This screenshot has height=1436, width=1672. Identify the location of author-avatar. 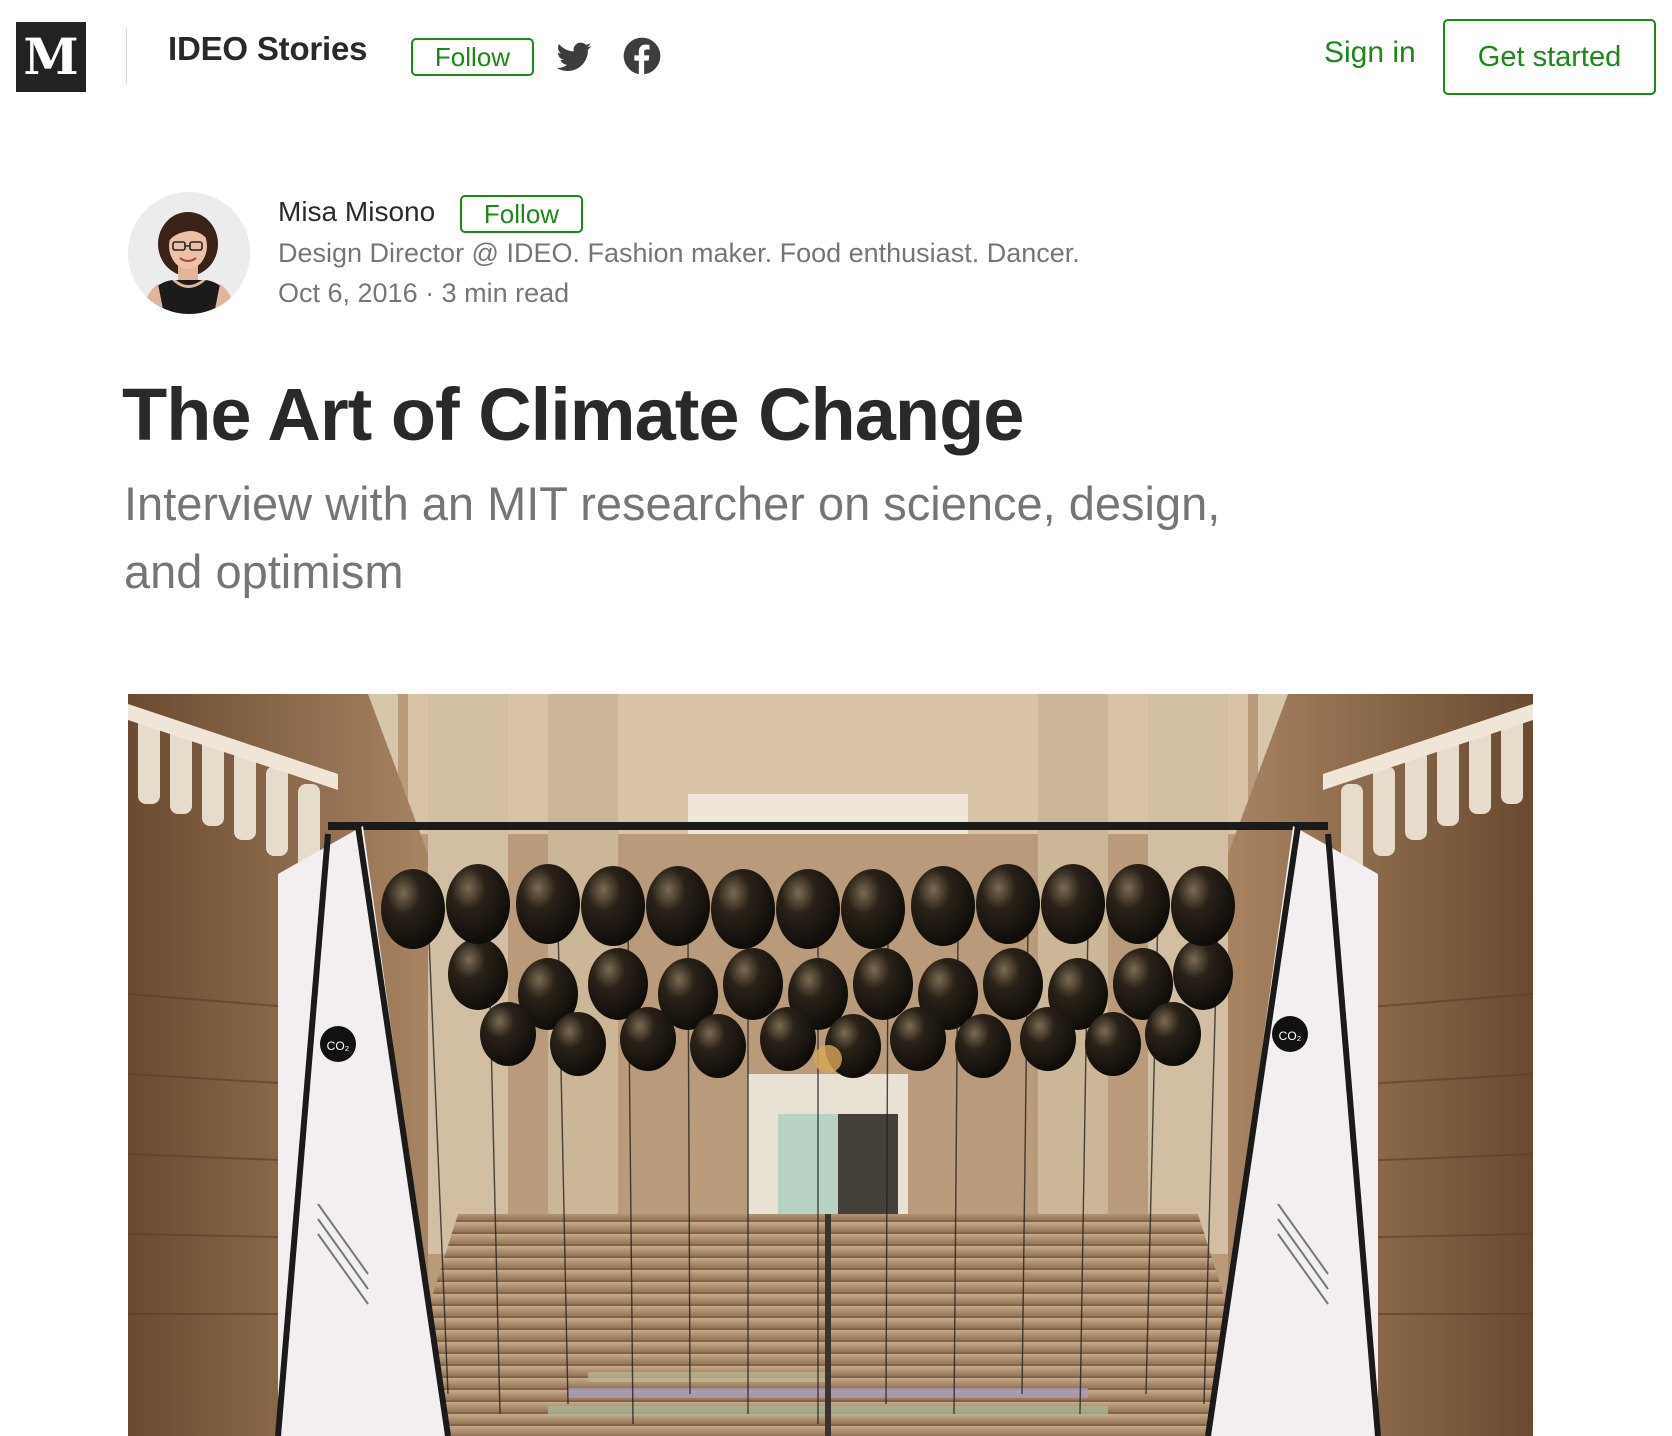
(189, 253).